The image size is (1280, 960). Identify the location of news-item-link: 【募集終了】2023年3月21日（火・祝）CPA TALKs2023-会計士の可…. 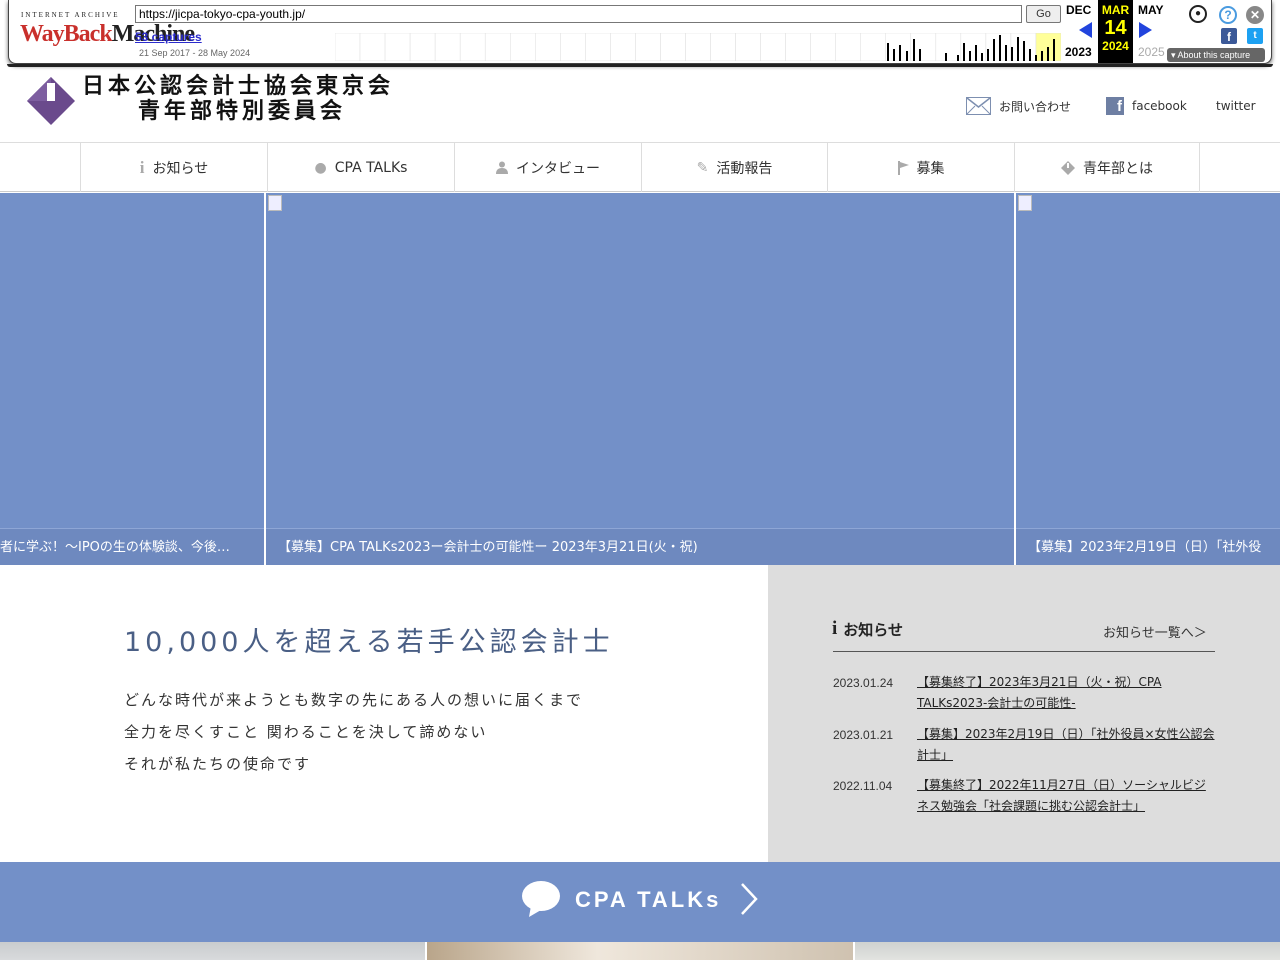
(1066, 693).